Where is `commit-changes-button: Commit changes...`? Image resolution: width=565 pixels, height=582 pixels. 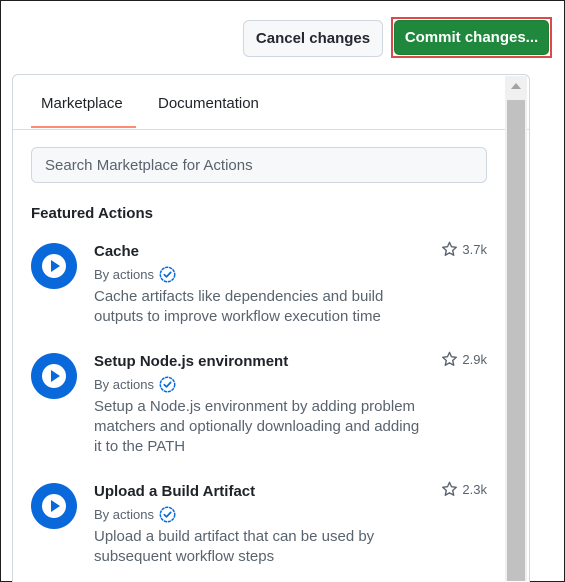
commit-changes-button: Commit changes... is located at coordinates (471, 37).